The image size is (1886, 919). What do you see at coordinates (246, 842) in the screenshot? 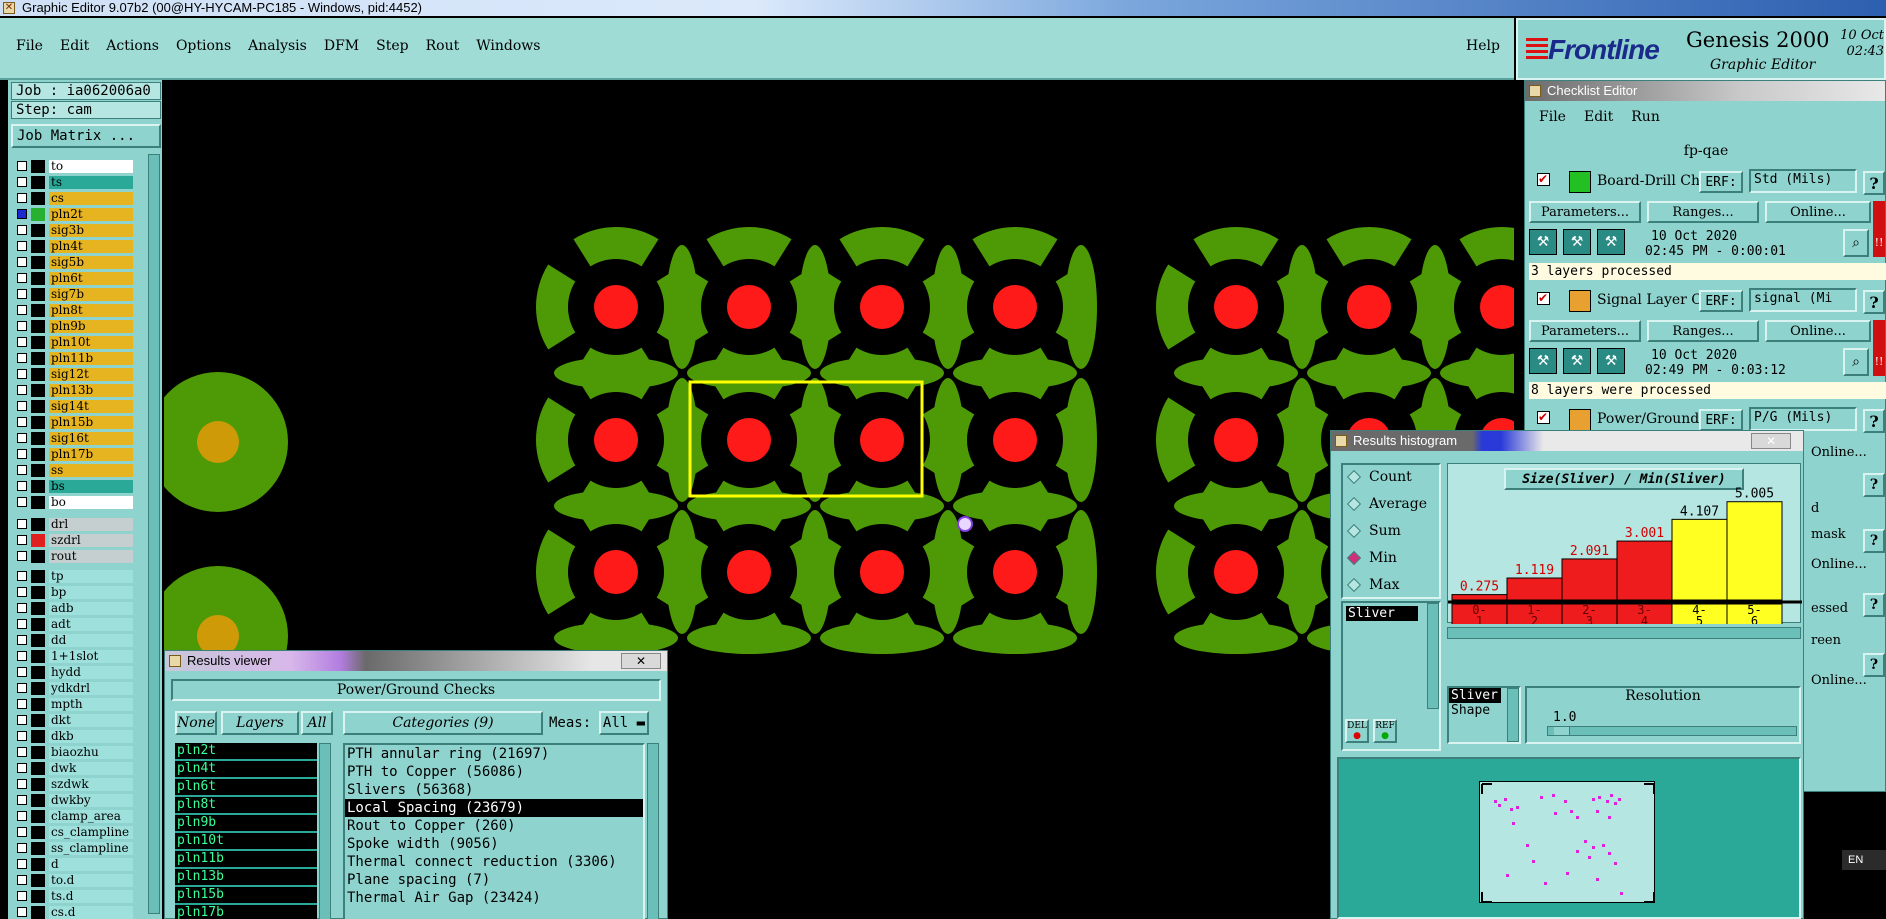
I see `viewer-layer-item: pln10t` at bounding box center [246, 842].